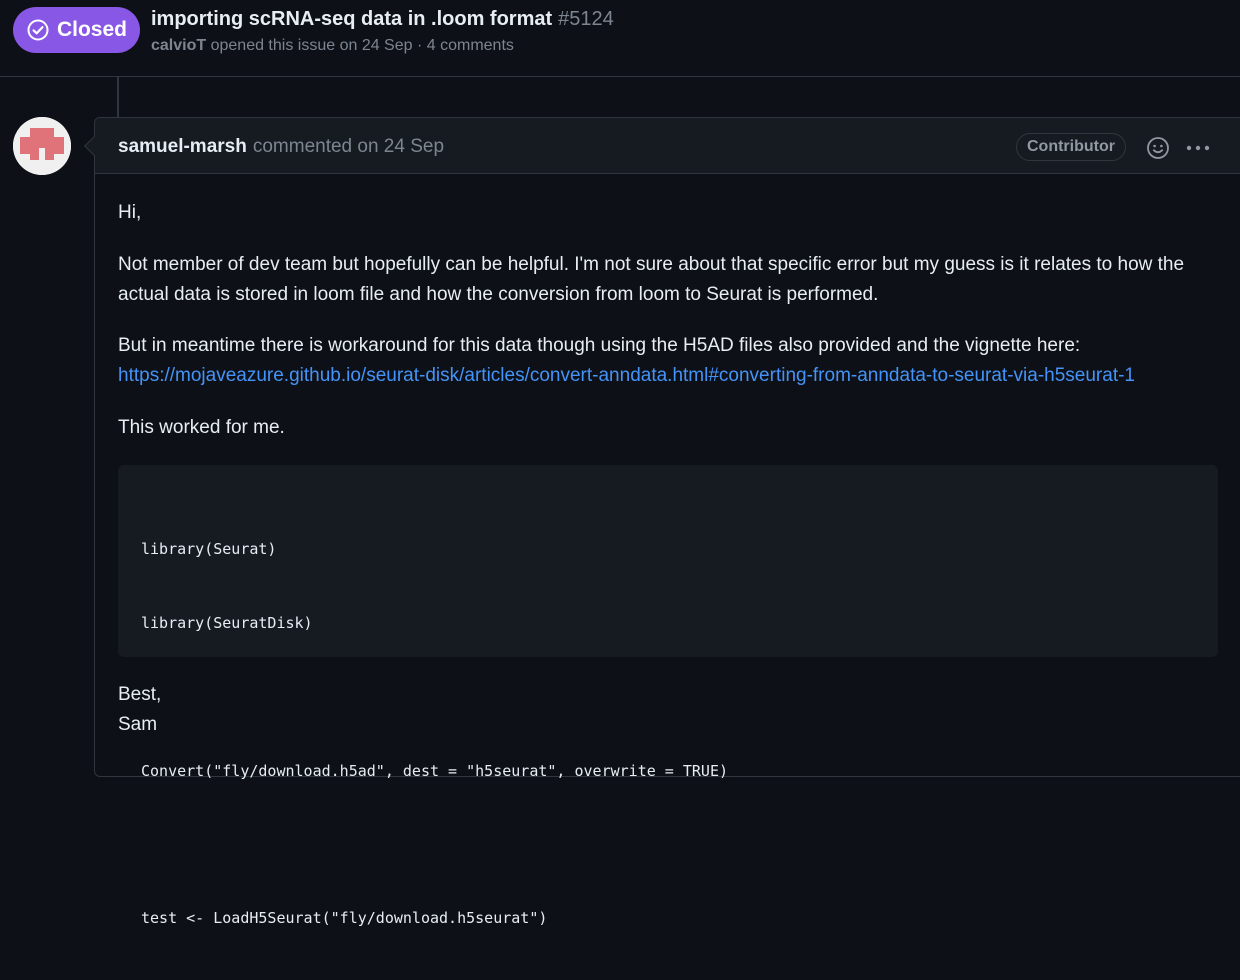  Describe the element at coordinates (586, 19) in the screenshot. I see `issue-number: #5124` at that location.